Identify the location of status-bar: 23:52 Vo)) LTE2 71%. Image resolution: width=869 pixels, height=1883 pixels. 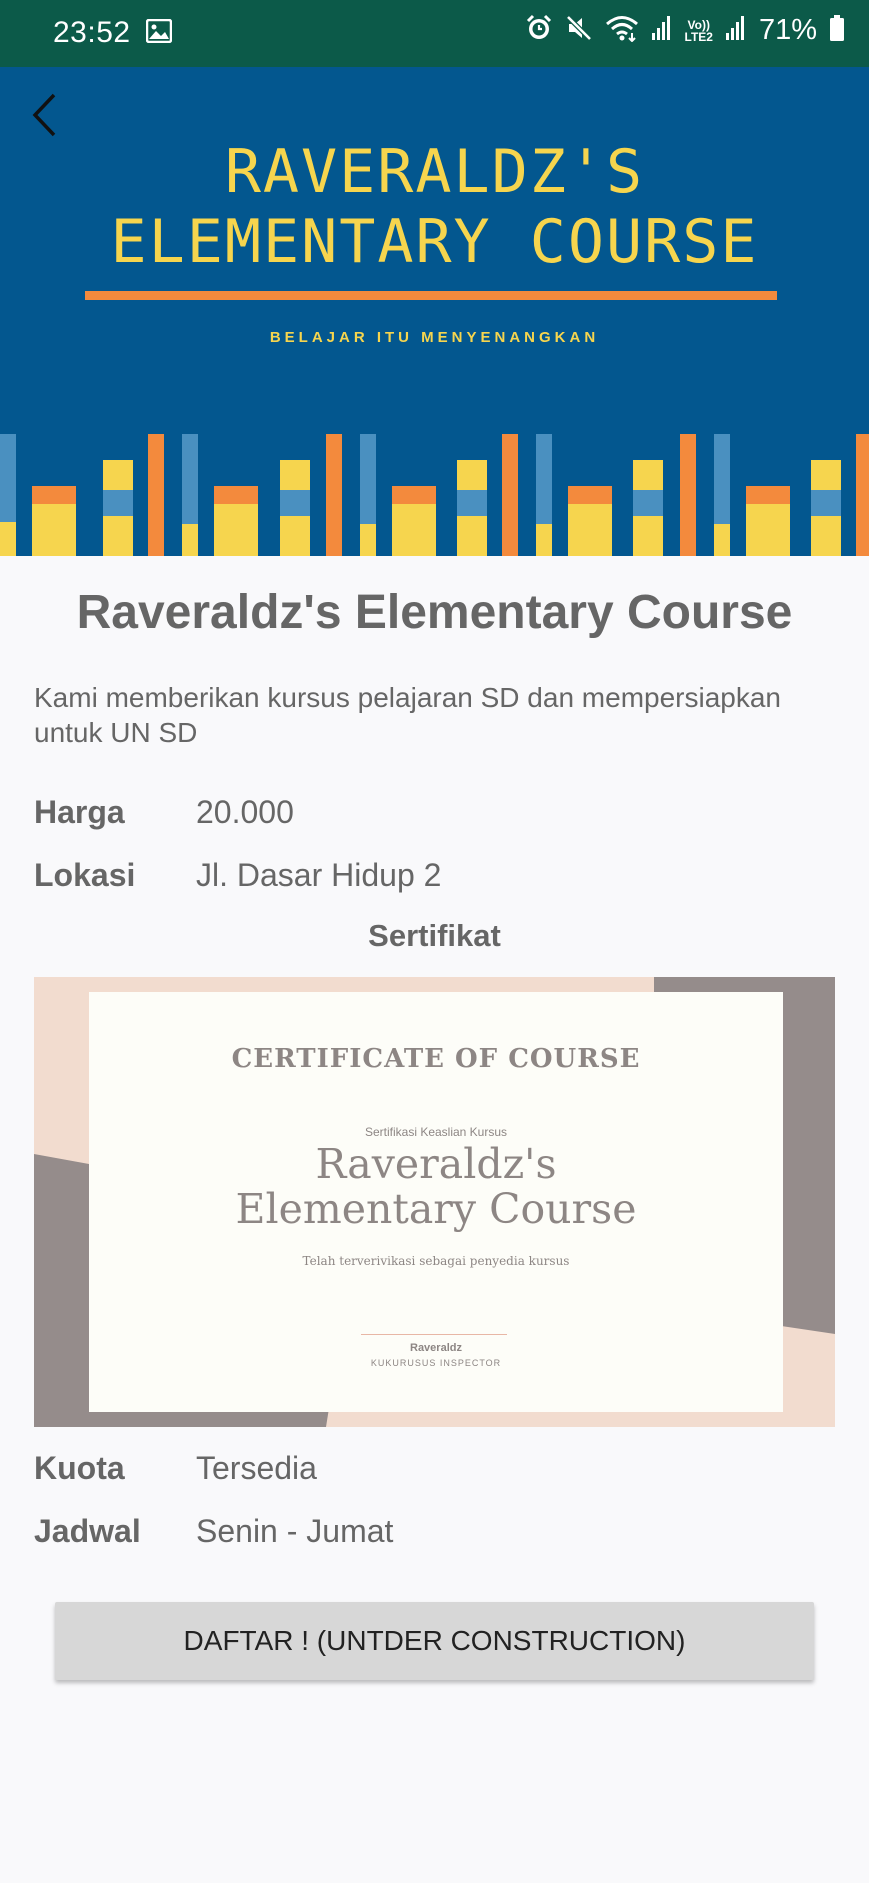
(434, 33).